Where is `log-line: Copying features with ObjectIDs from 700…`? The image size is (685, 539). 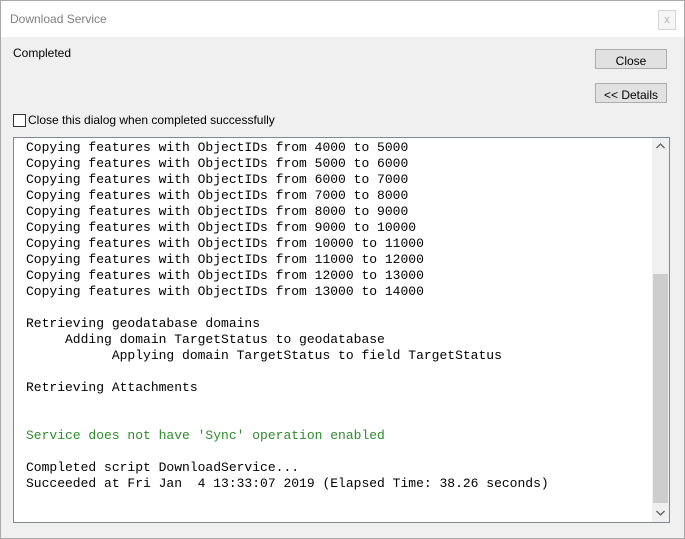
log-line: Copying features with ObjectIDs from 700… is located at coordinates (217, 195).